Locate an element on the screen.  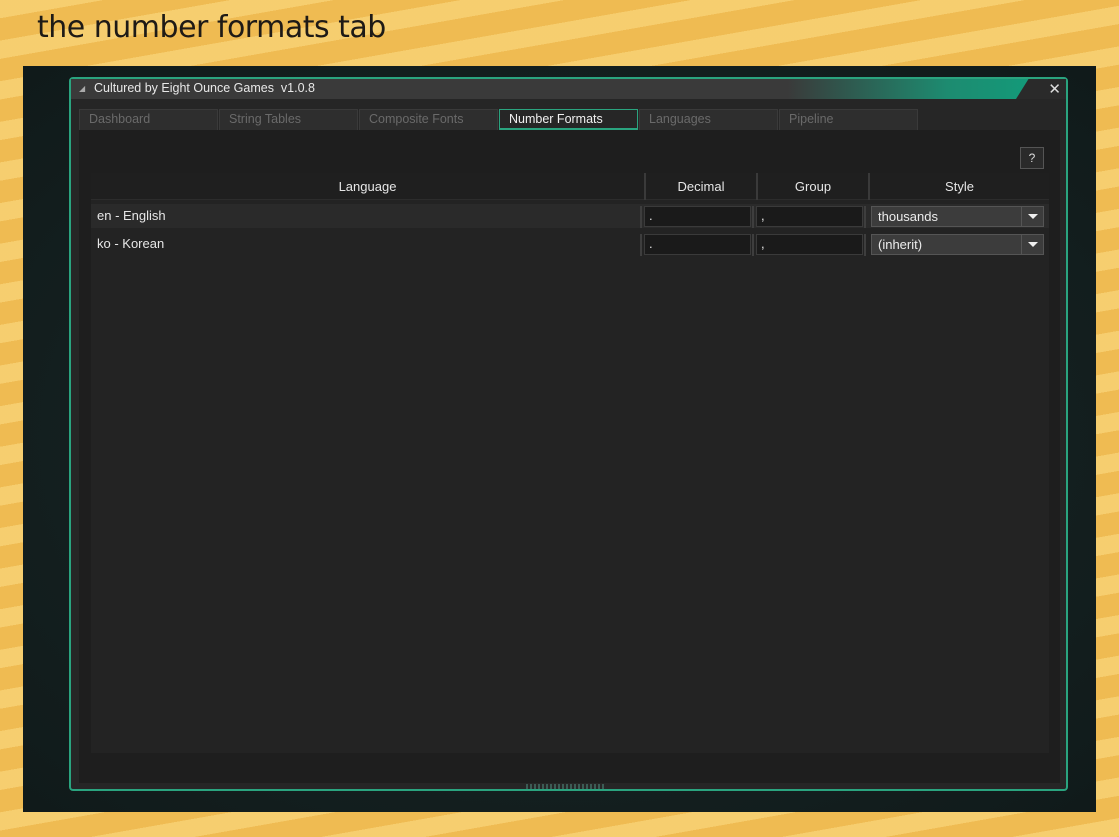
tab-composite-fonts: Composite Fonts is located at coordinates (428, 119).